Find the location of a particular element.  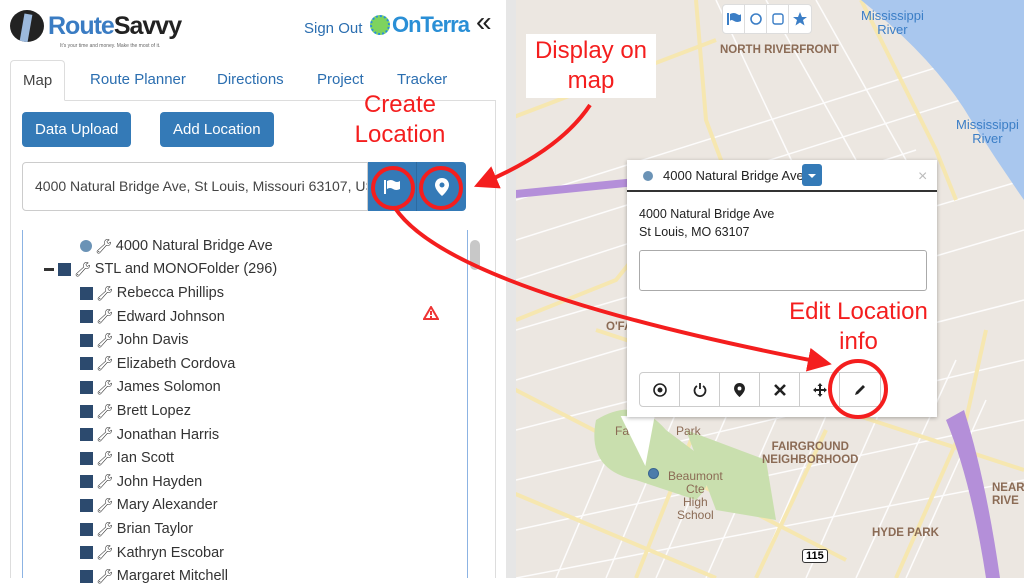

tree-scrollbar is located at coordinates (475, 255).